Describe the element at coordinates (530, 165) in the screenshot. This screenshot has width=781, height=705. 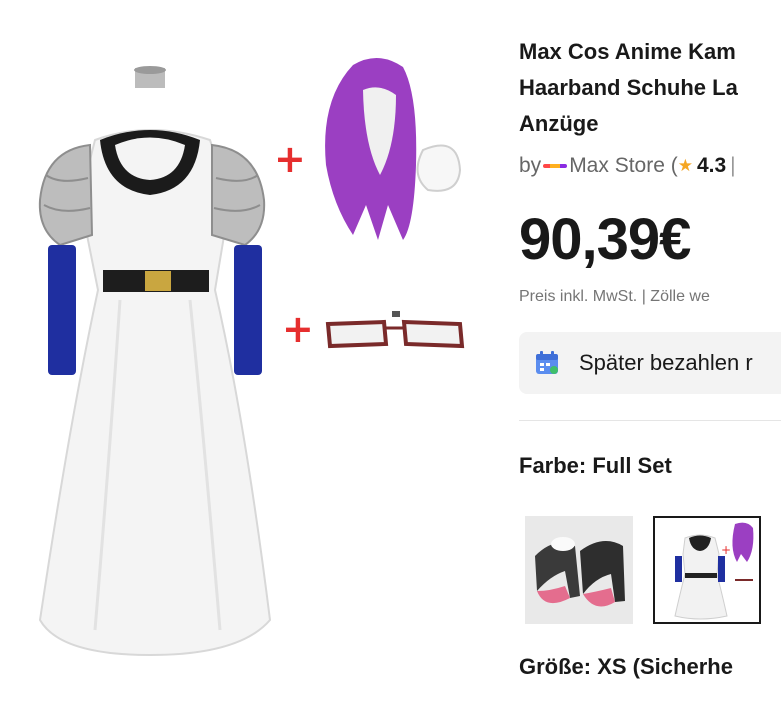
I see `store-prefix: by` at that location.